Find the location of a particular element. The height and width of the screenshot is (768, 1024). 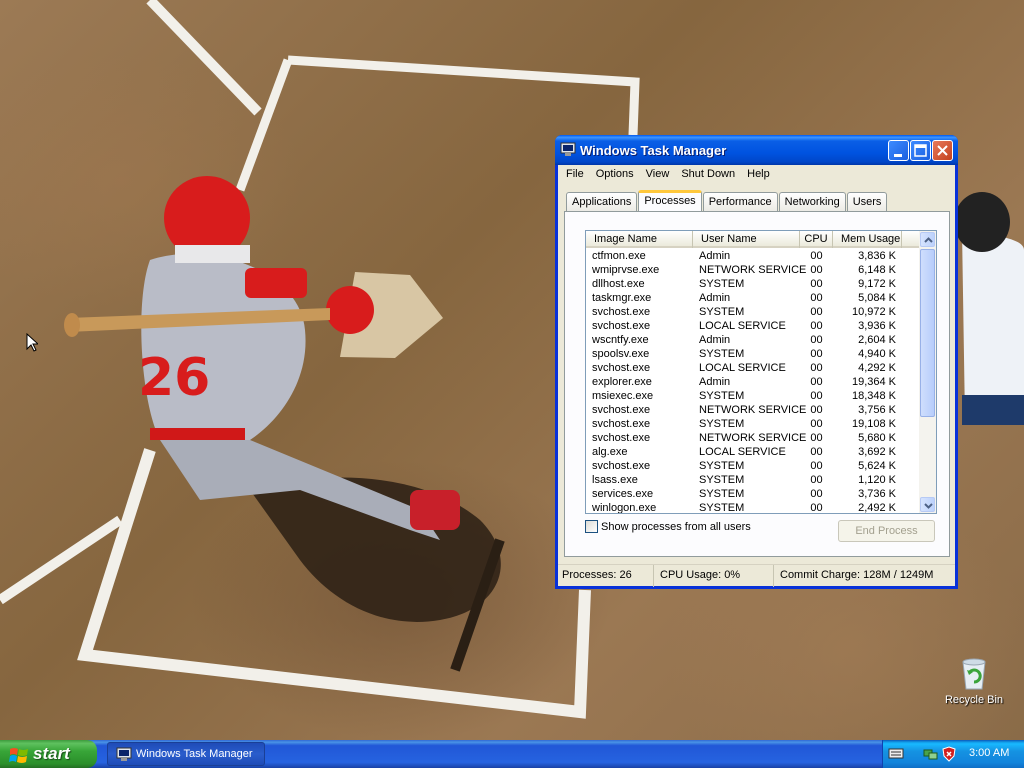

task-manager-icon is located at coordinates (124, 754).